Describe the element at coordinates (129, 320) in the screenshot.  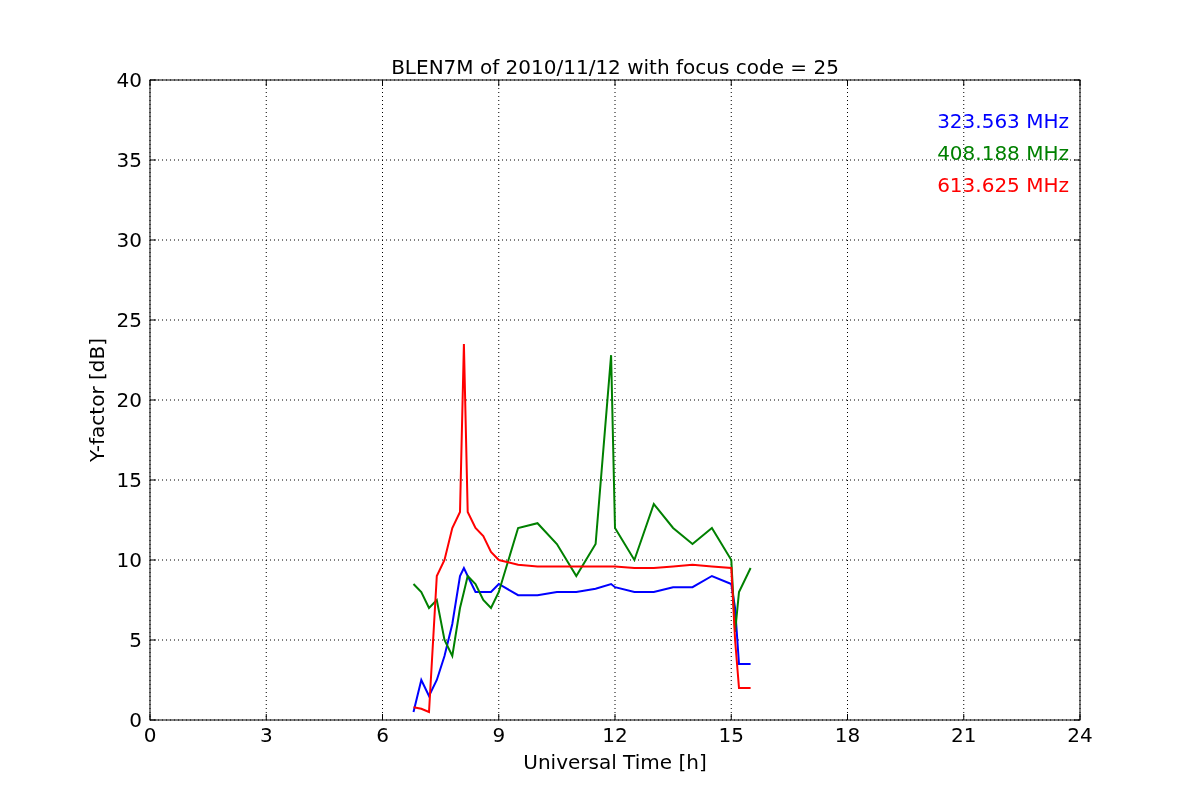
I see `y-tick-label: 25` at that location.